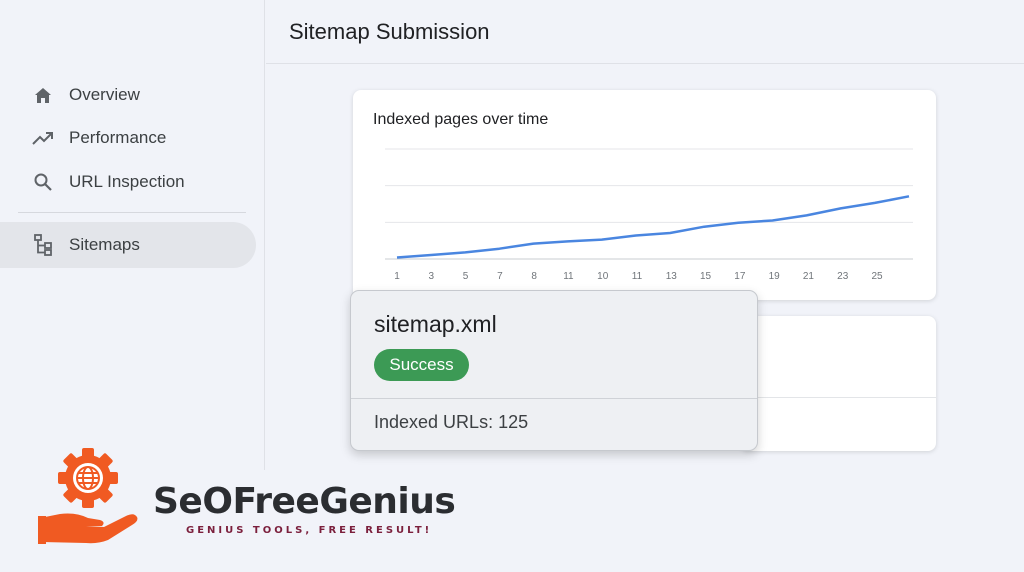  I want to click on sidebar-item-label: Overview, so click(104, 94).